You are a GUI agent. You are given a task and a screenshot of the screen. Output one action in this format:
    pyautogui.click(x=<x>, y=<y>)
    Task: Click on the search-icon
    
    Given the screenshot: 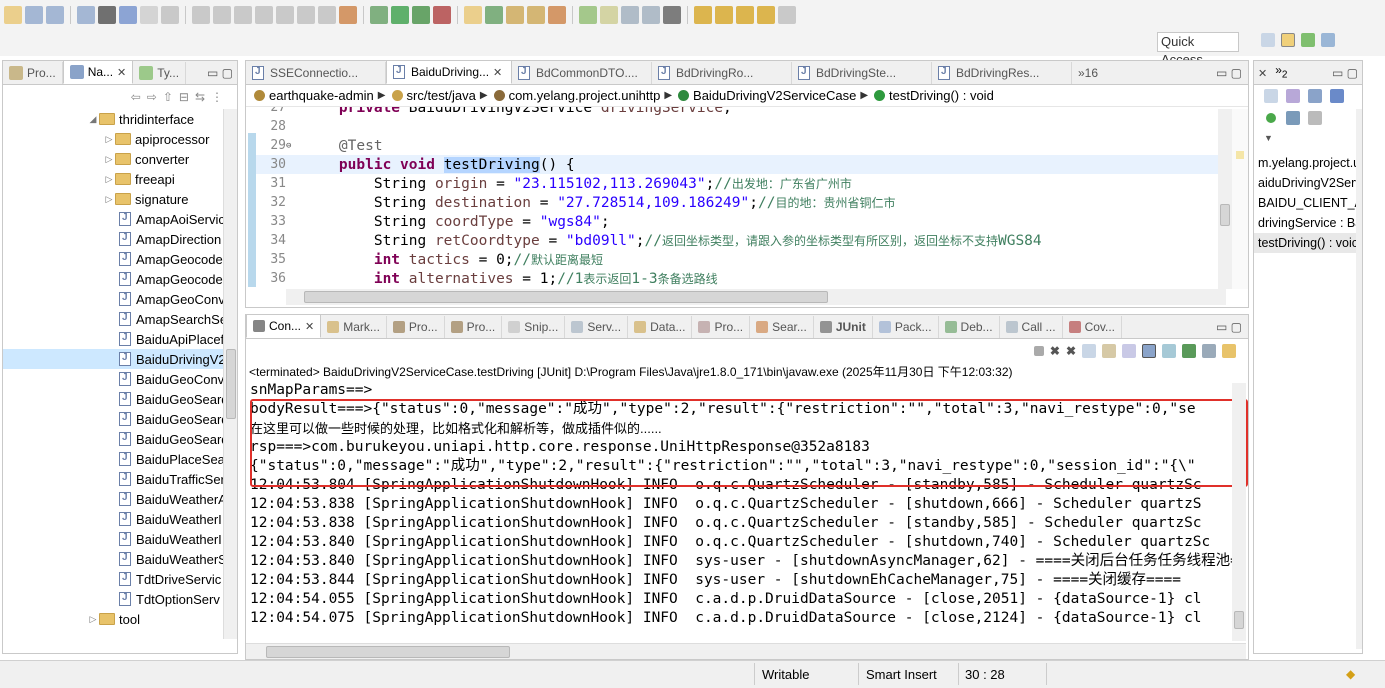 What is the action you would take?
    pyautogui.click(x=557, y=15)
    